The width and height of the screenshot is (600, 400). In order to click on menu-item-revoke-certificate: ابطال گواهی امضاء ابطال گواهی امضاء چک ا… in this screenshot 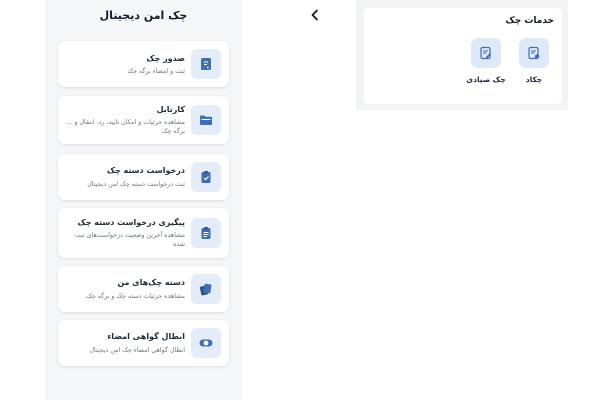, I will do `click(143, 343)`.